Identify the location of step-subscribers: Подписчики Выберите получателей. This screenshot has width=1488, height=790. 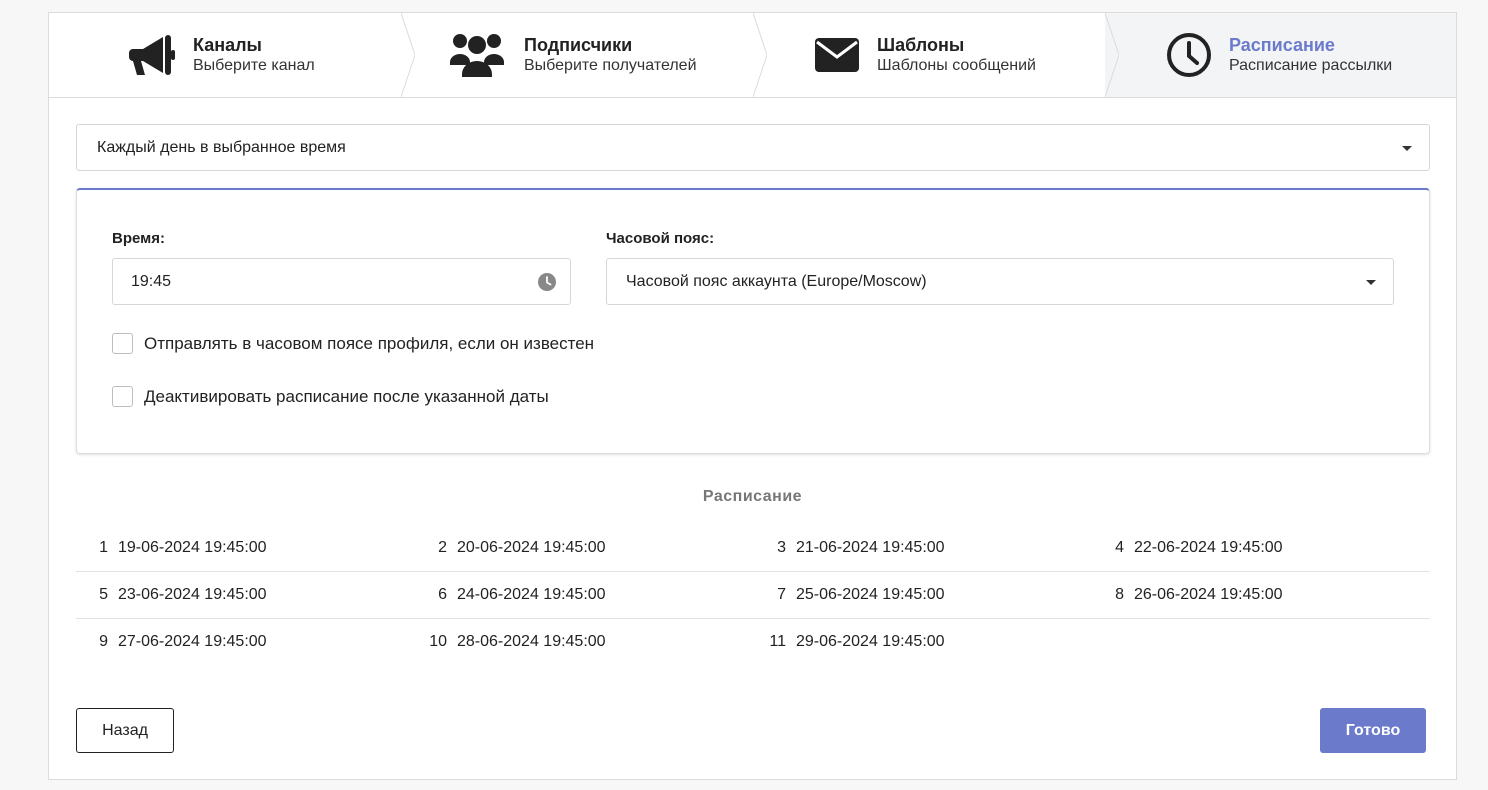
(584, 55).